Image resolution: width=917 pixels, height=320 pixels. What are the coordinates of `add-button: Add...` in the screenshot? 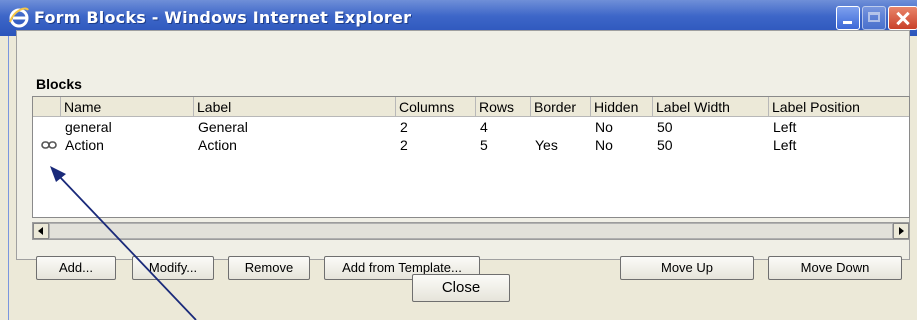 It's located at (76, 268).